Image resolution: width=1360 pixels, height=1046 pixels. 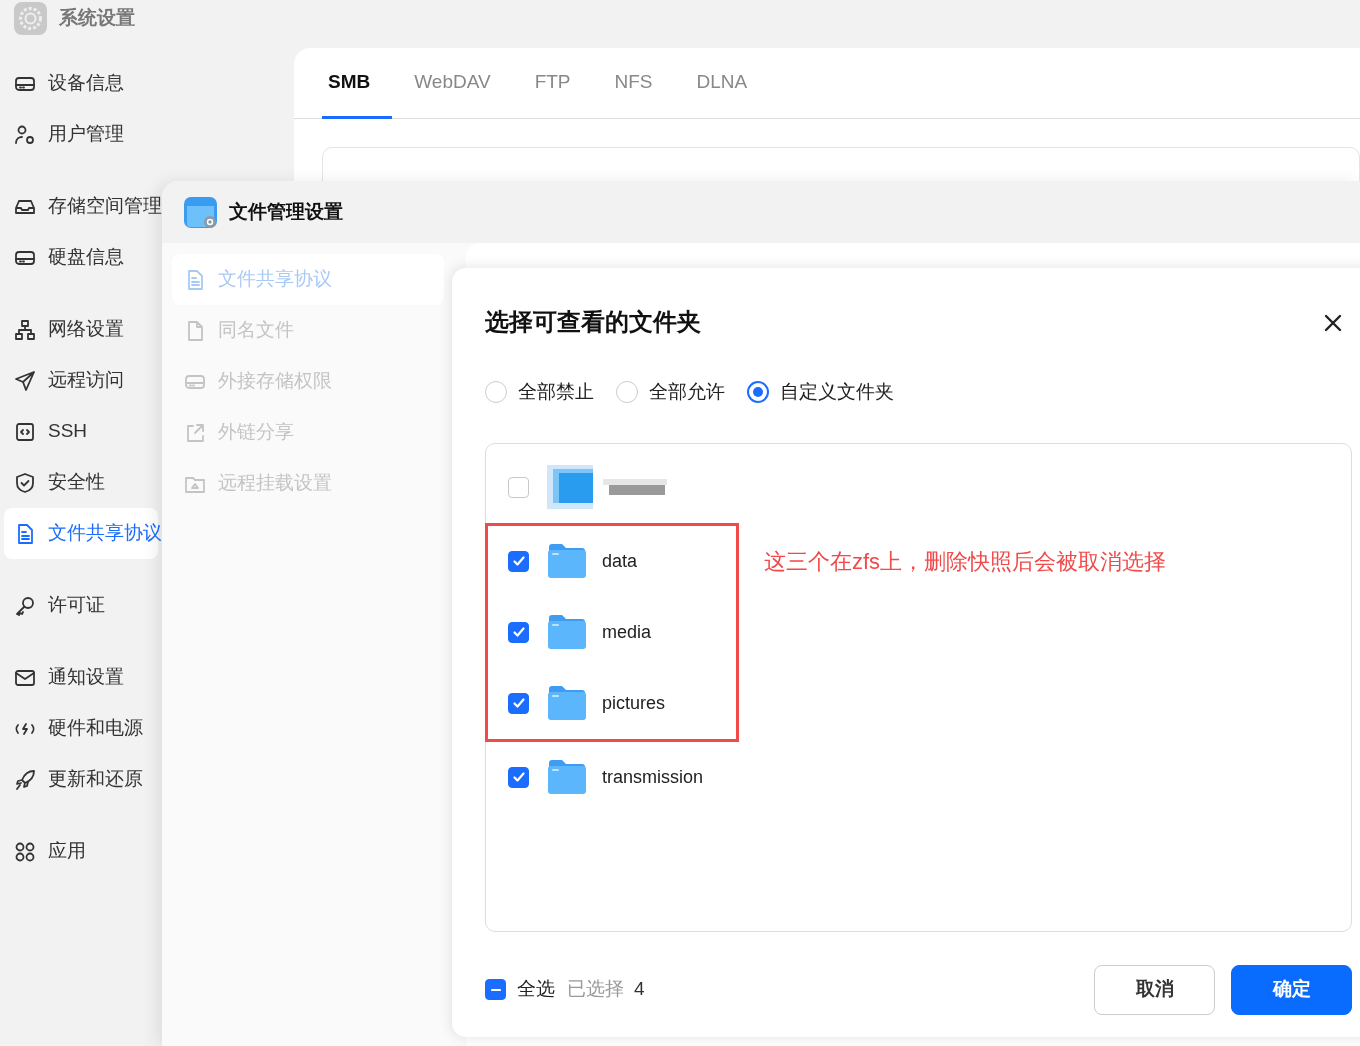 I want to click on sidebar-item: 用户管理, so click(x=81, y=134).